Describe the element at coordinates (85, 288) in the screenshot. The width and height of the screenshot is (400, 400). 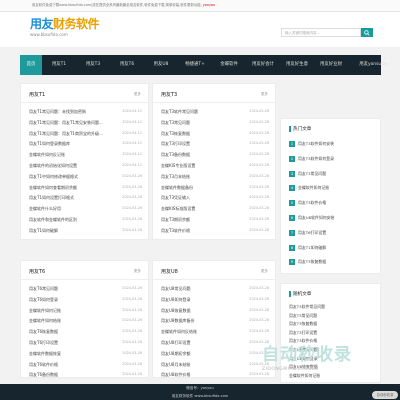
I see `list-item: 用友T6常见问题 2024-03-26` at that location.